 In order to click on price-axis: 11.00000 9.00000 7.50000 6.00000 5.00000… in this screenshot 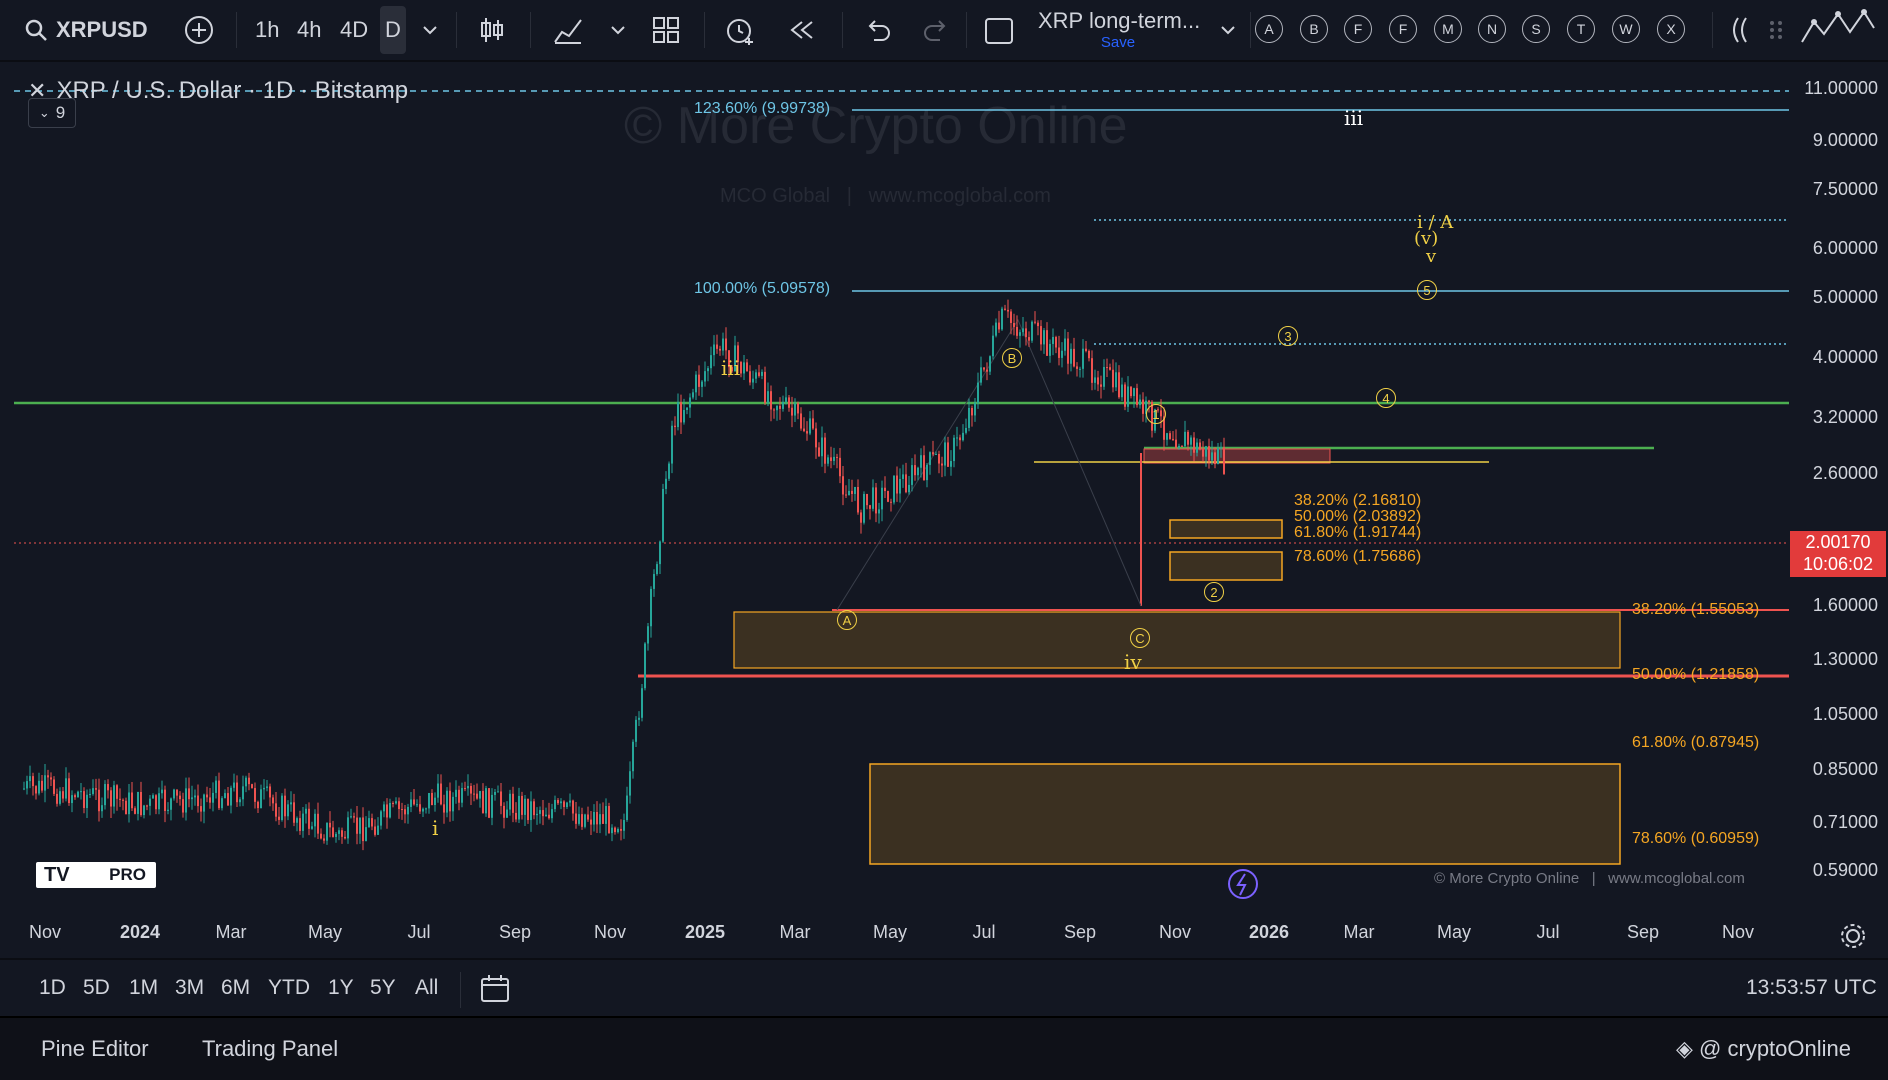, I will do `click(1838, 513)`.